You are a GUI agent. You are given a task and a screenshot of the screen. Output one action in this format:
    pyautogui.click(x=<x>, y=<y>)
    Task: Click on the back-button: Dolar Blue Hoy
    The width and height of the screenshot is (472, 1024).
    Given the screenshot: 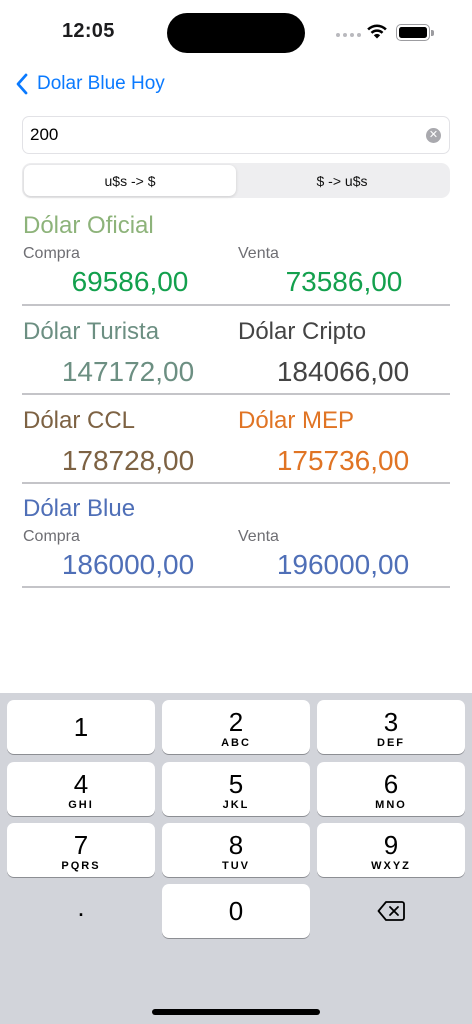 What is the action you would take?
    pyautogui.click(x=89, y=84)
    